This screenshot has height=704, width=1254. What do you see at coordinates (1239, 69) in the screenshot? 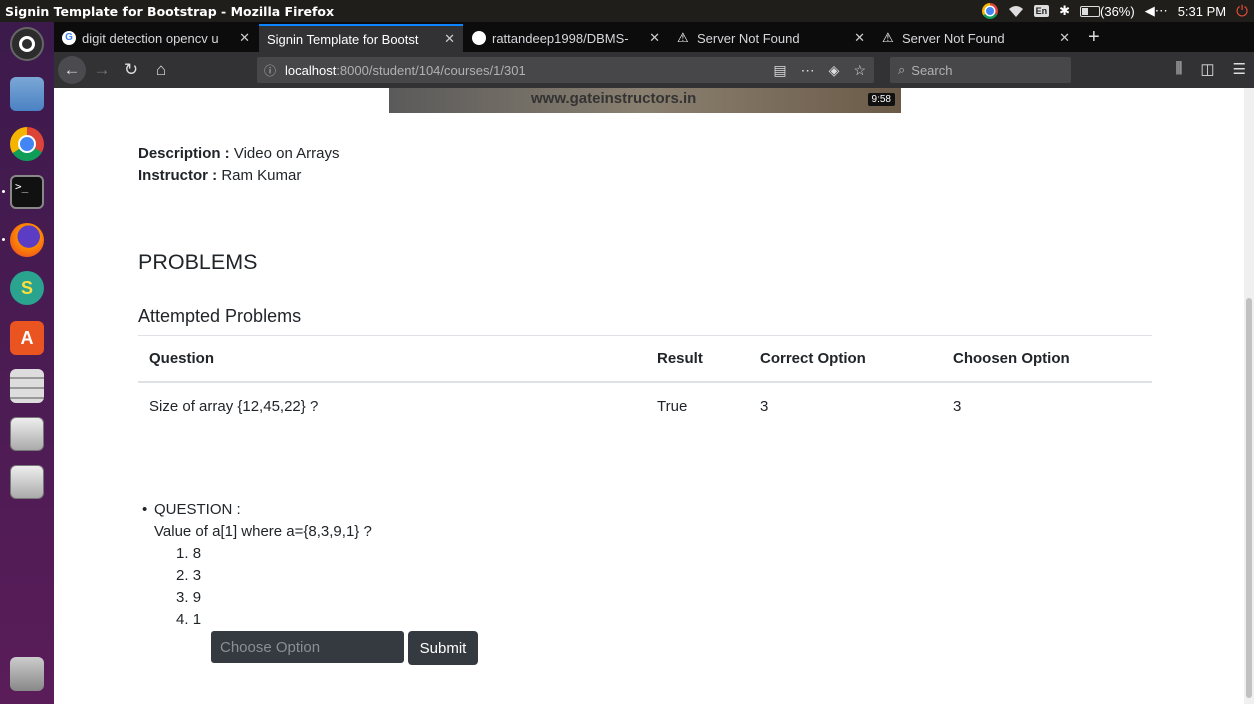
I see `menu-icon: ☰` at bounding box center [1239, 69].